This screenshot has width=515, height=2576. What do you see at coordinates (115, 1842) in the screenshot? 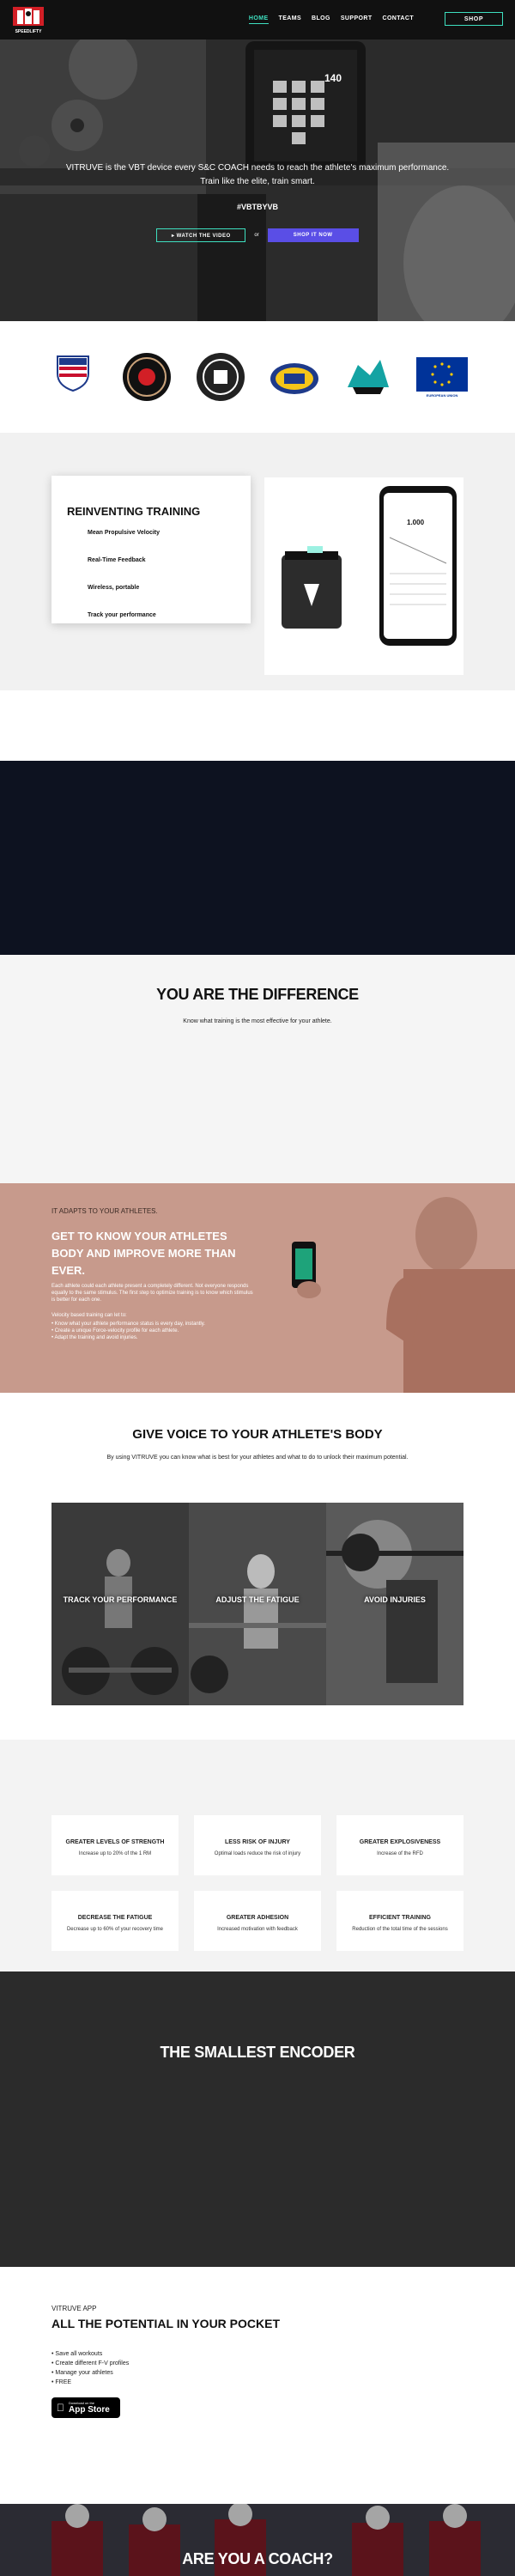
I see `benefit-title: GREATER LEVELS OF STRENGTH` at bounding box center [115, 1842].